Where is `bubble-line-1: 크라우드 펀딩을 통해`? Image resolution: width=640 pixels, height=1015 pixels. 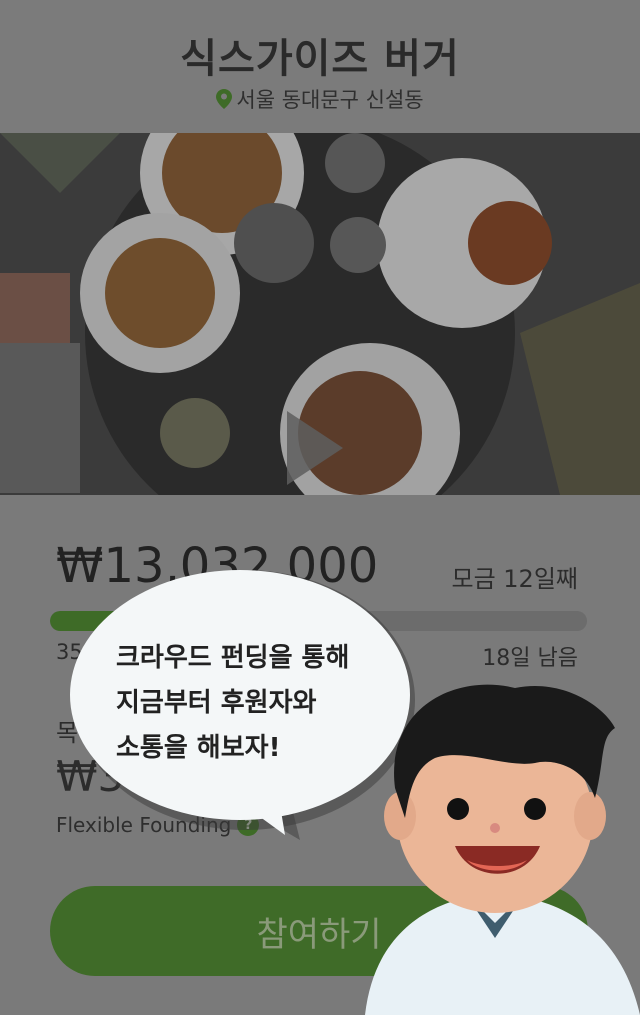 bubble-line-1: 크라우드 펀딩을 통해 is located at coordinates (233, 658).